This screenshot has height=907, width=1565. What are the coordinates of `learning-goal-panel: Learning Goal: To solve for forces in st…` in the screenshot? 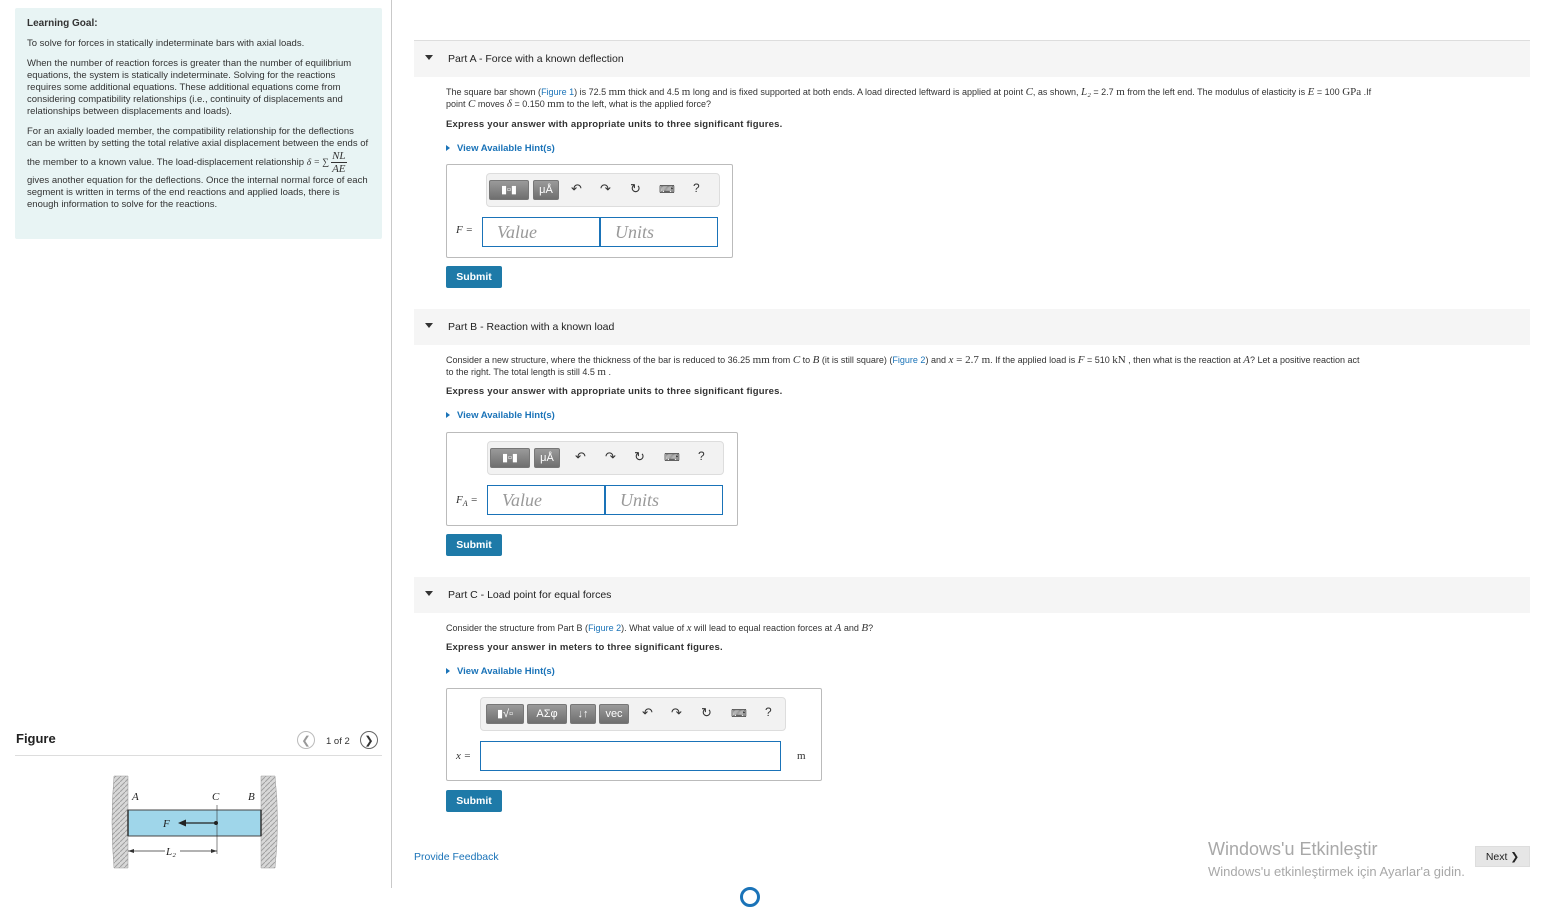 It's located at (198, 123).